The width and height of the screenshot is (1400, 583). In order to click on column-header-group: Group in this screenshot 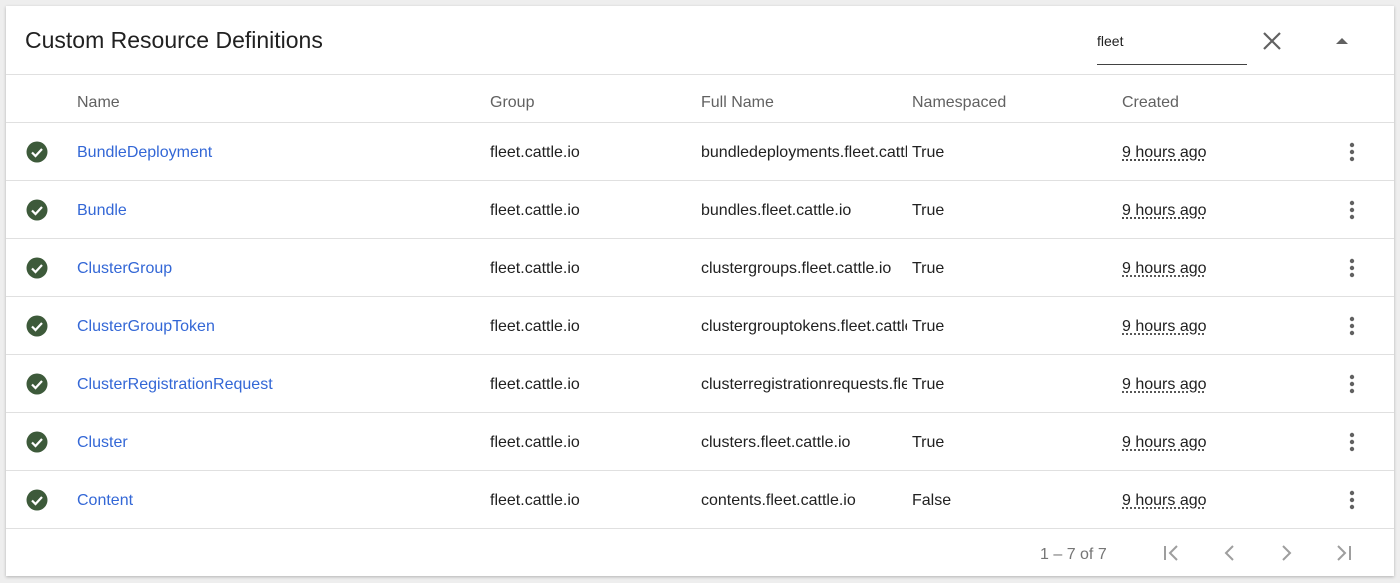, I will do `click(512, 103)`.